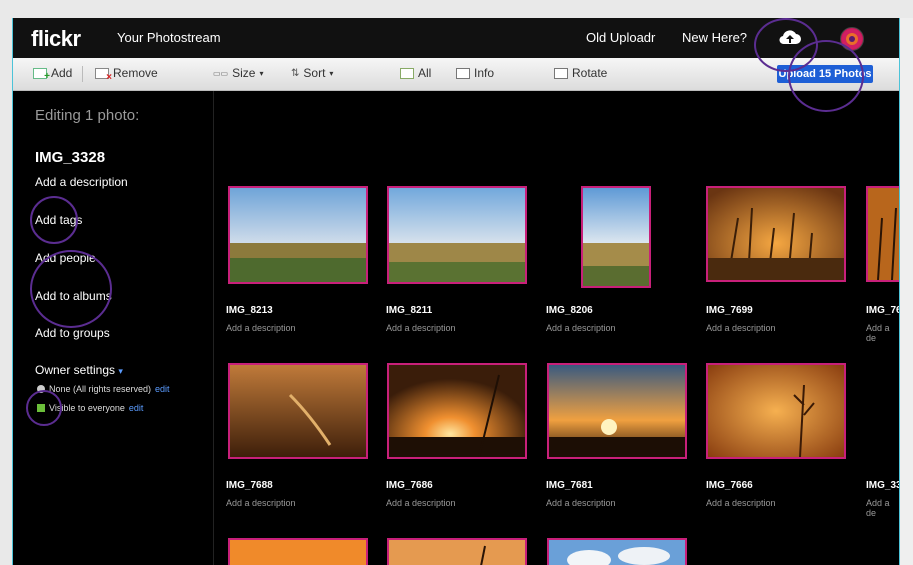  Describe the element at coordinates (620, 37) in the screenshot. I see `nav-old-uploadr: Old Uploadr` at that location.